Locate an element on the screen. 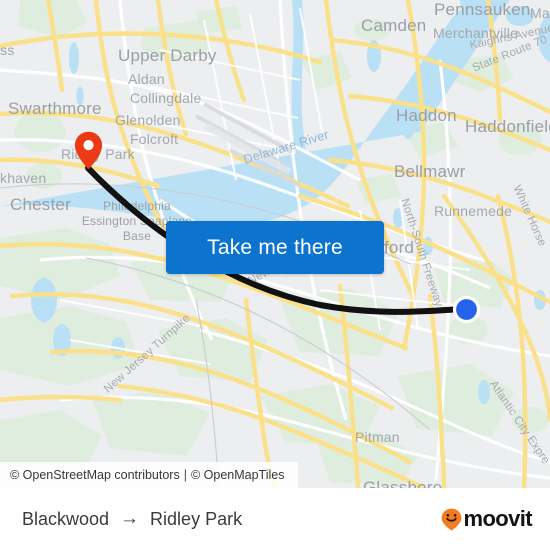  take-me-there-label: Take me there is located at coordinates (275, 247).